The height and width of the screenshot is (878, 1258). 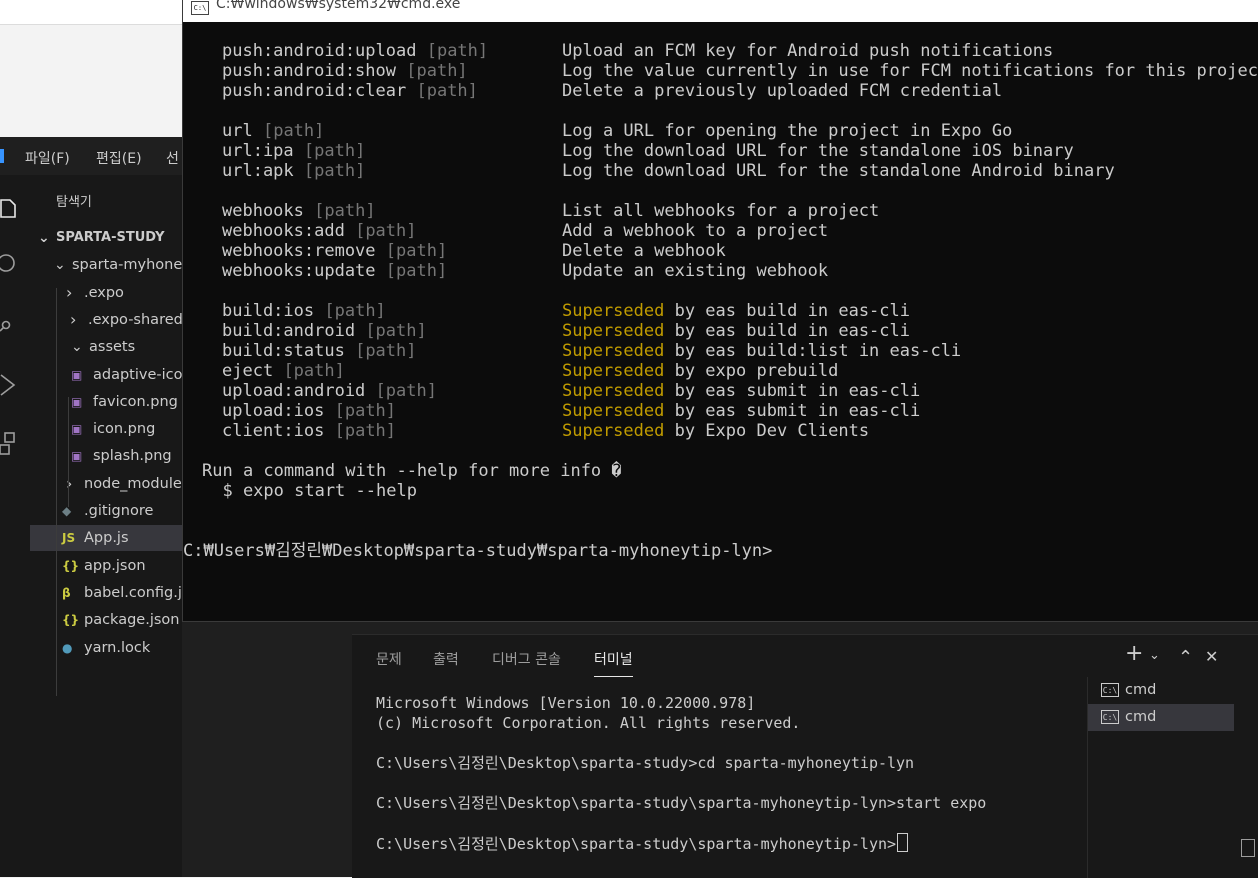 What do you see at coordinates (1185, 658) in the screenshot?
I see `maximize-panel-icon: ⌃` at bounding box center [1185, 658].